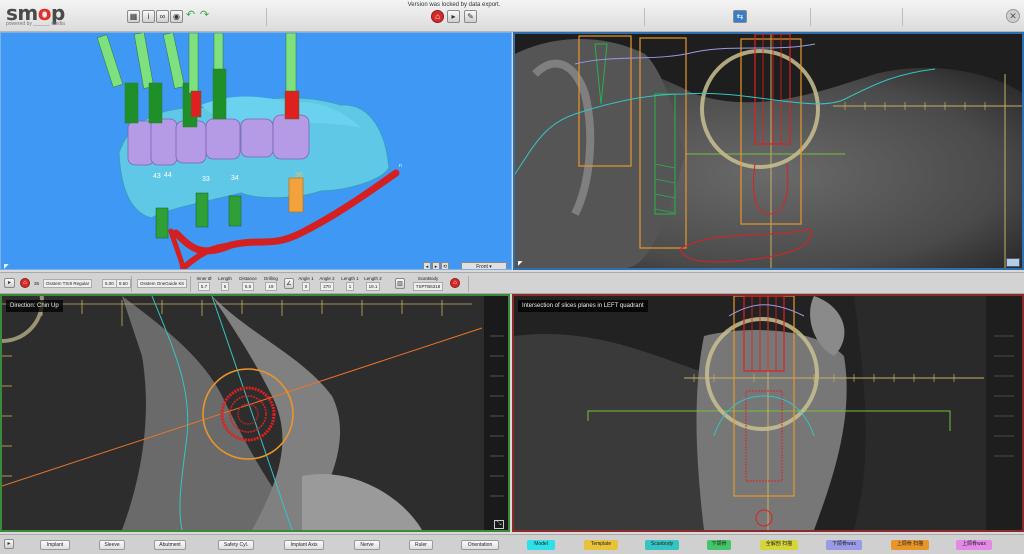 This screenshot has width=1024, height=554. Describe the element at coordinates (148, 16) in the screenshot. I see `info-icon: i` at that location.